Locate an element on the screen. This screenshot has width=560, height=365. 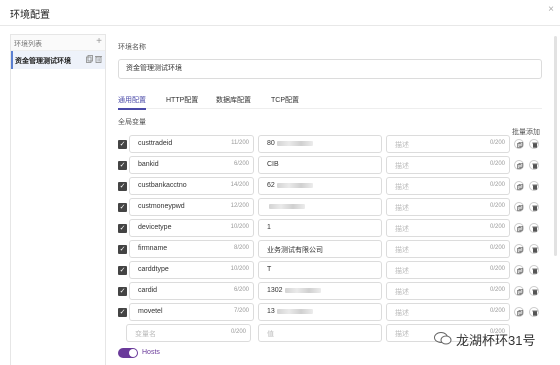
tab-http: HTTP配置 is located at coordinates (182, 100).